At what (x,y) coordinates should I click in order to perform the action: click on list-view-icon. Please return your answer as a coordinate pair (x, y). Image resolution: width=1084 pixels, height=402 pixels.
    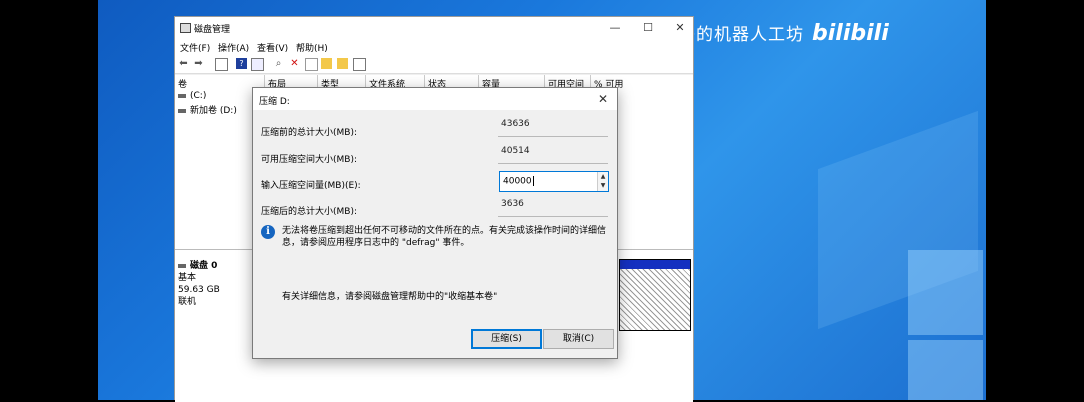
    Looking at the image, I should click on (257, 64).